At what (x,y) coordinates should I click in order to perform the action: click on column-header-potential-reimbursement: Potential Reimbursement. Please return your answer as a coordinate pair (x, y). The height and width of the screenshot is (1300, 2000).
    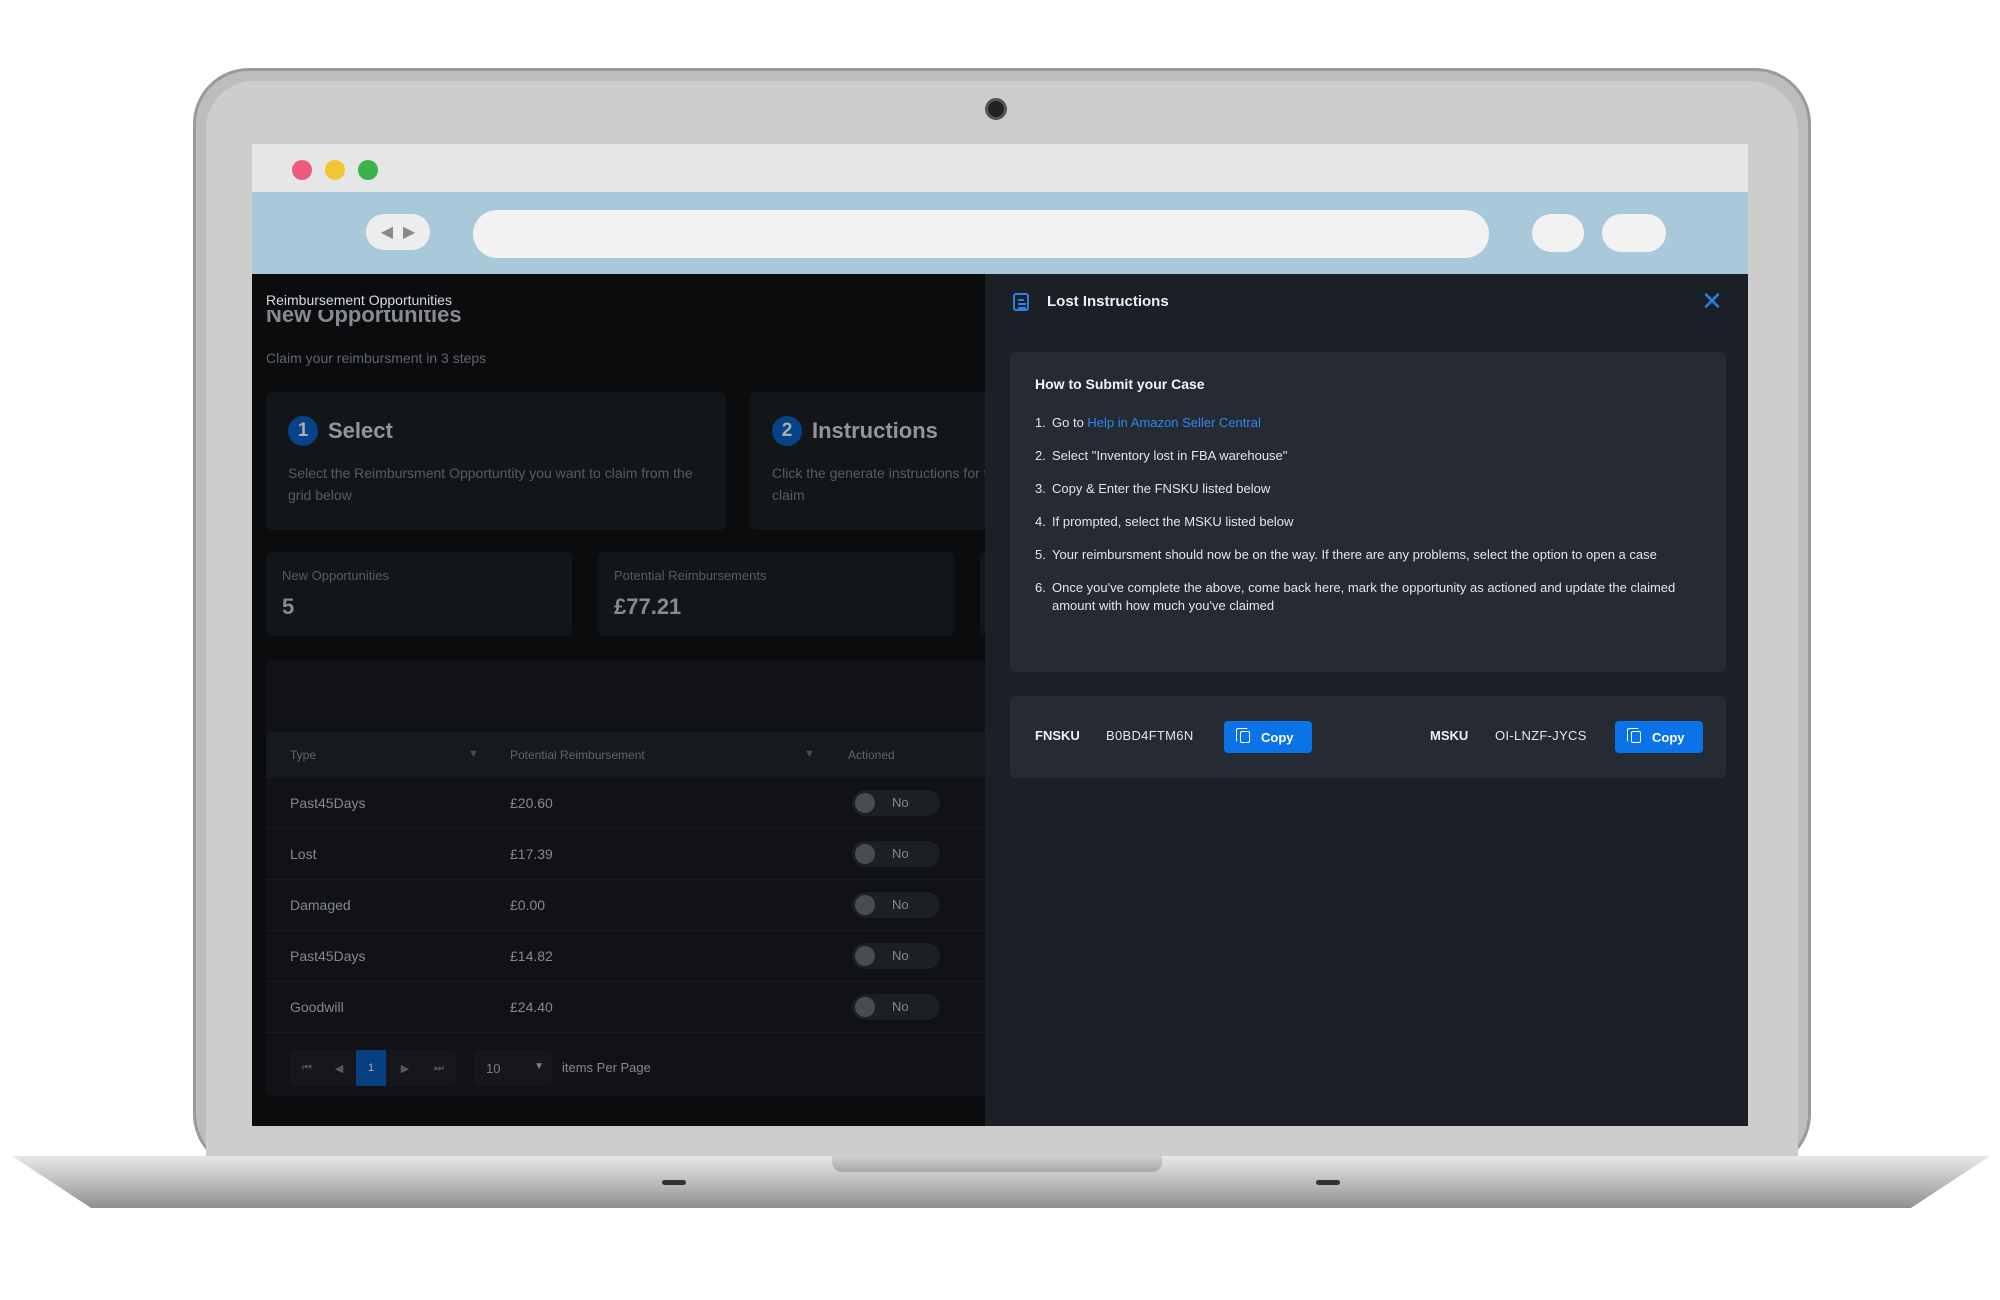
    Looking at the image, I should click on (577, 755).